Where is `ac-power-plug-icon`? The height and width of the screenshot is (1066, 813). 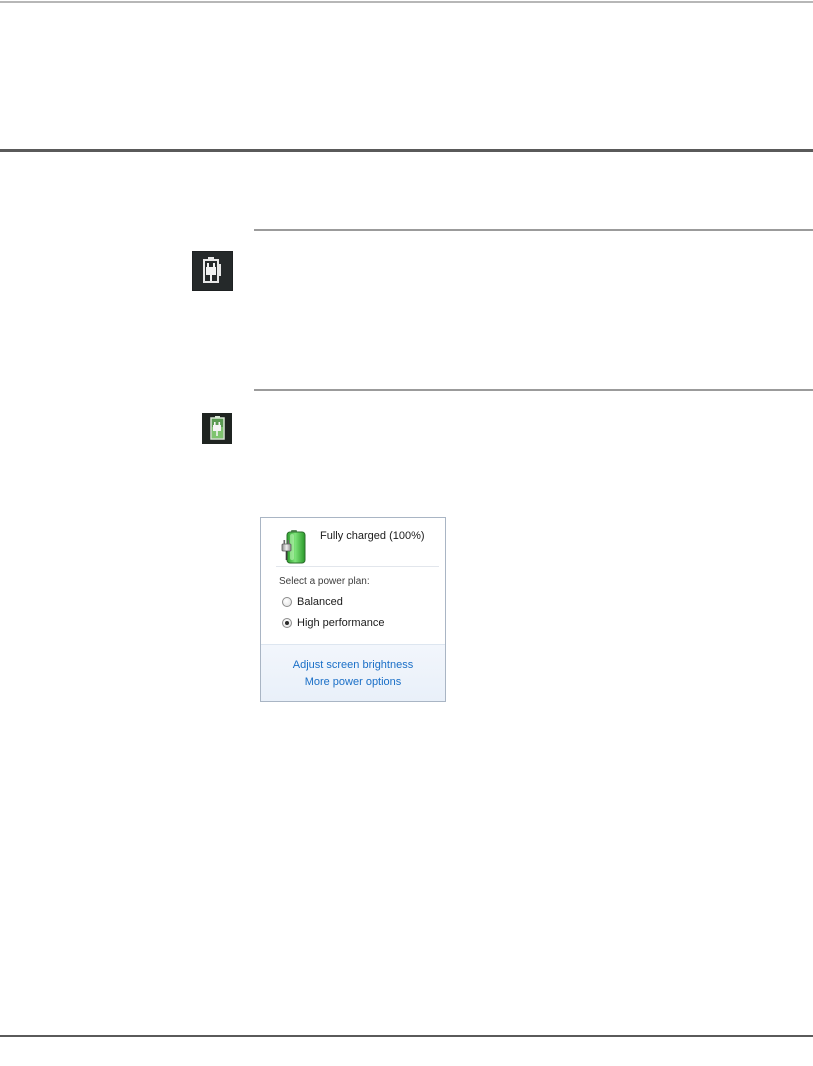
ac-power-plug-icon is located at coordinates (212, 271).